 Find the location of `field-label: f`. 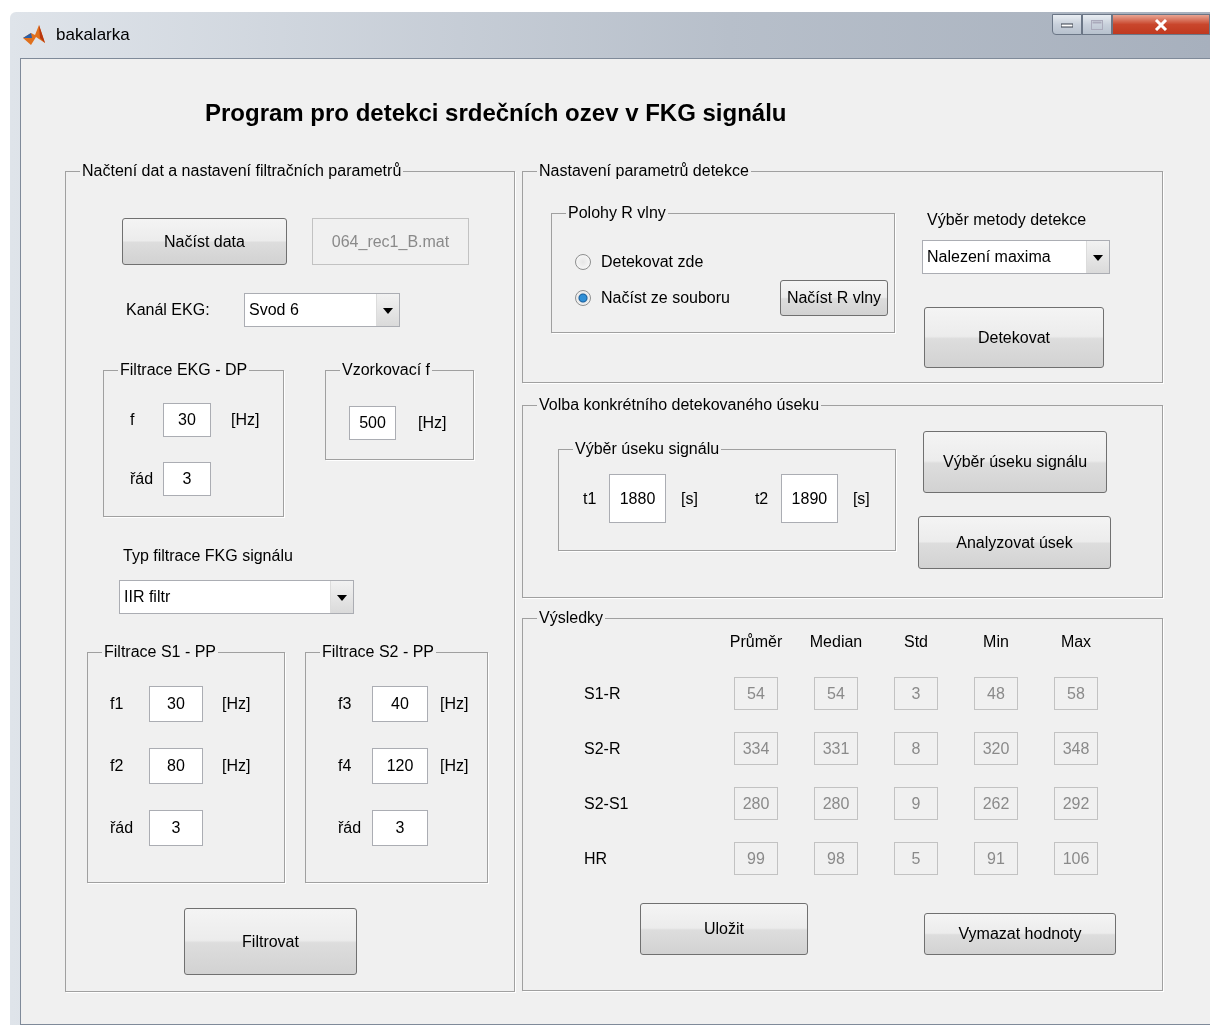

field-label: f is located at coordinates (133, 420).